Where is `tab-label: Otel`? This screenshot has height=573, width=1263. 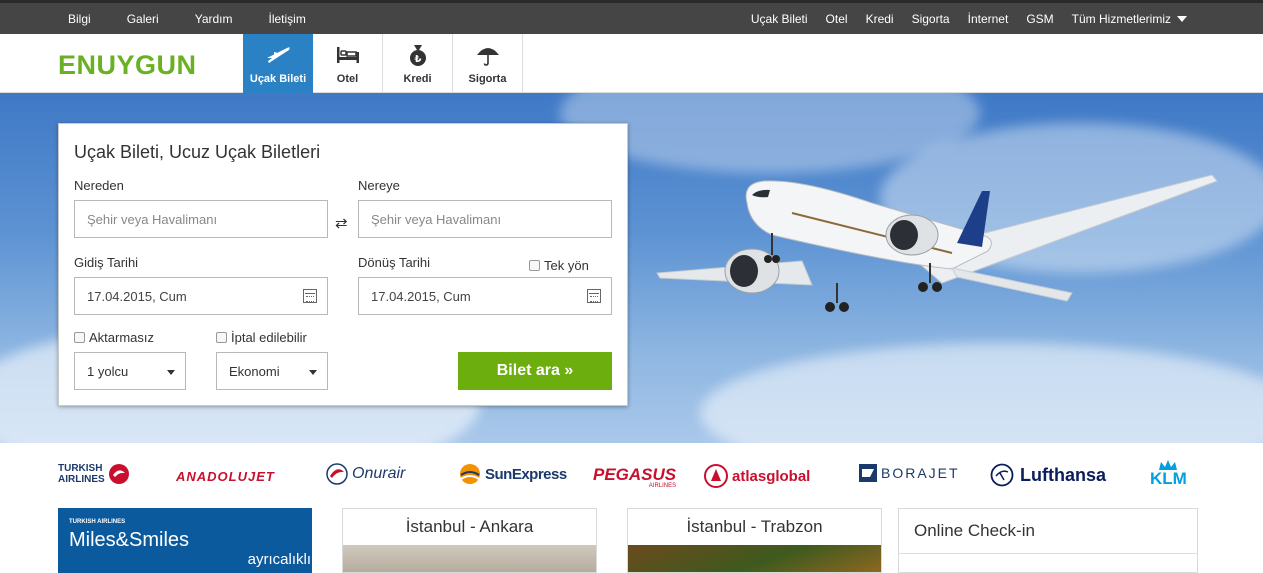
tab-label: Otel is located at coordinates (347, 79).